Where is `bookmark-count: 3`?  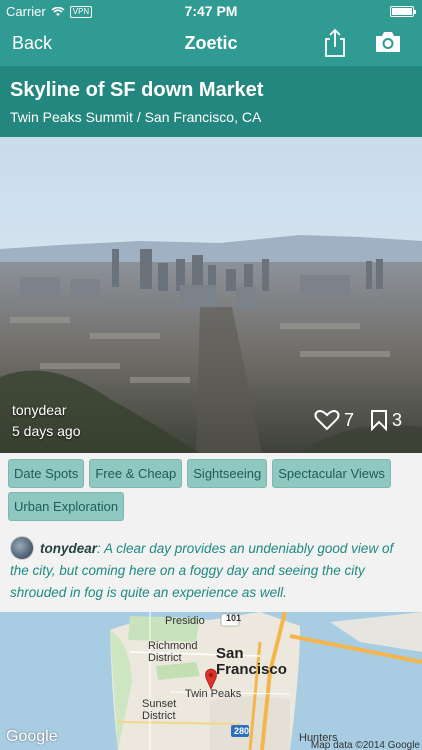 bookmark-count: 3 is located at coordinates (397, 419).